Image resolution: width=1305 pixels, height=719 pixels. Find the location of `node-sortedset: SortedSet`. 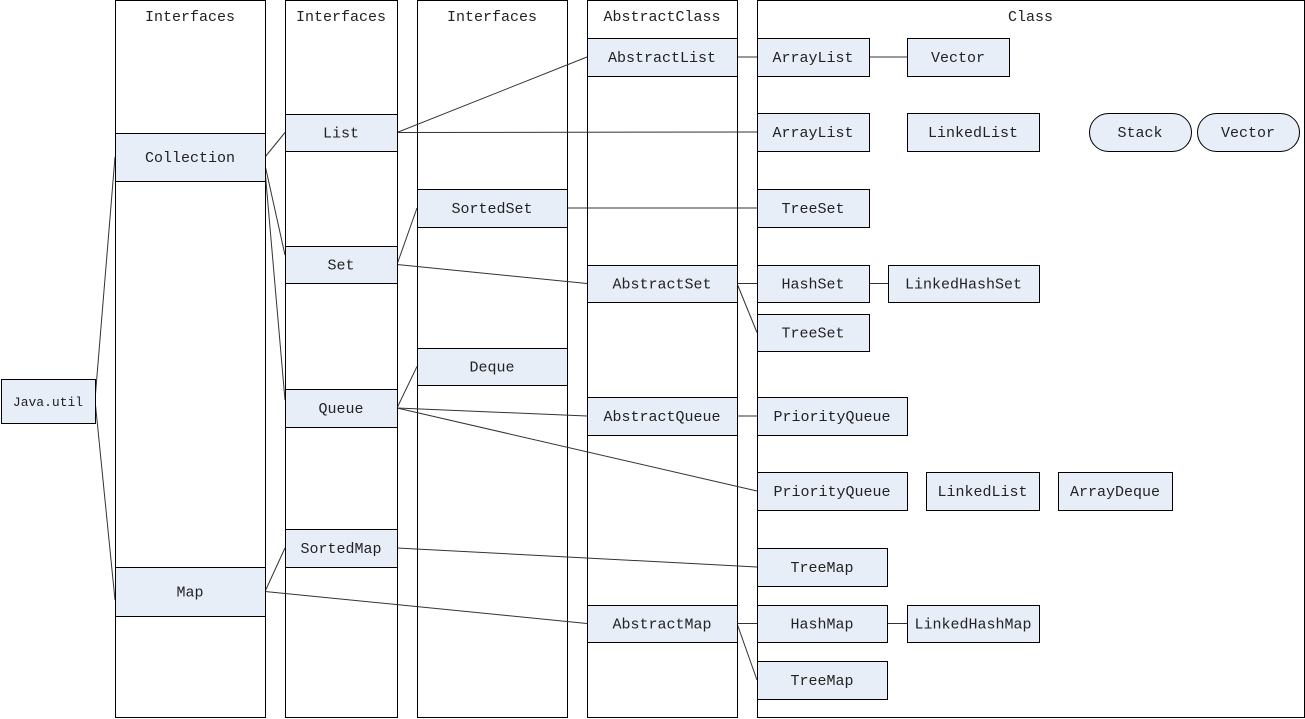

node-sortedset: SortedSet is located at coordinates (492, 208).